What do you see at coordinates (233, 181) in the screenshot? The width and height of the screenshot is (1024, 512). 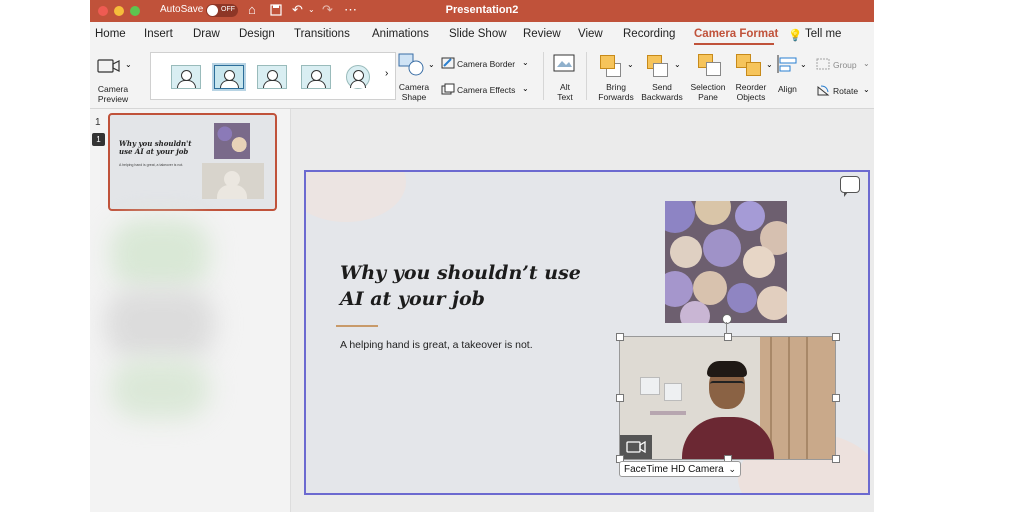 I see `thumb-camera-preview` at bounding box center [233, 181].